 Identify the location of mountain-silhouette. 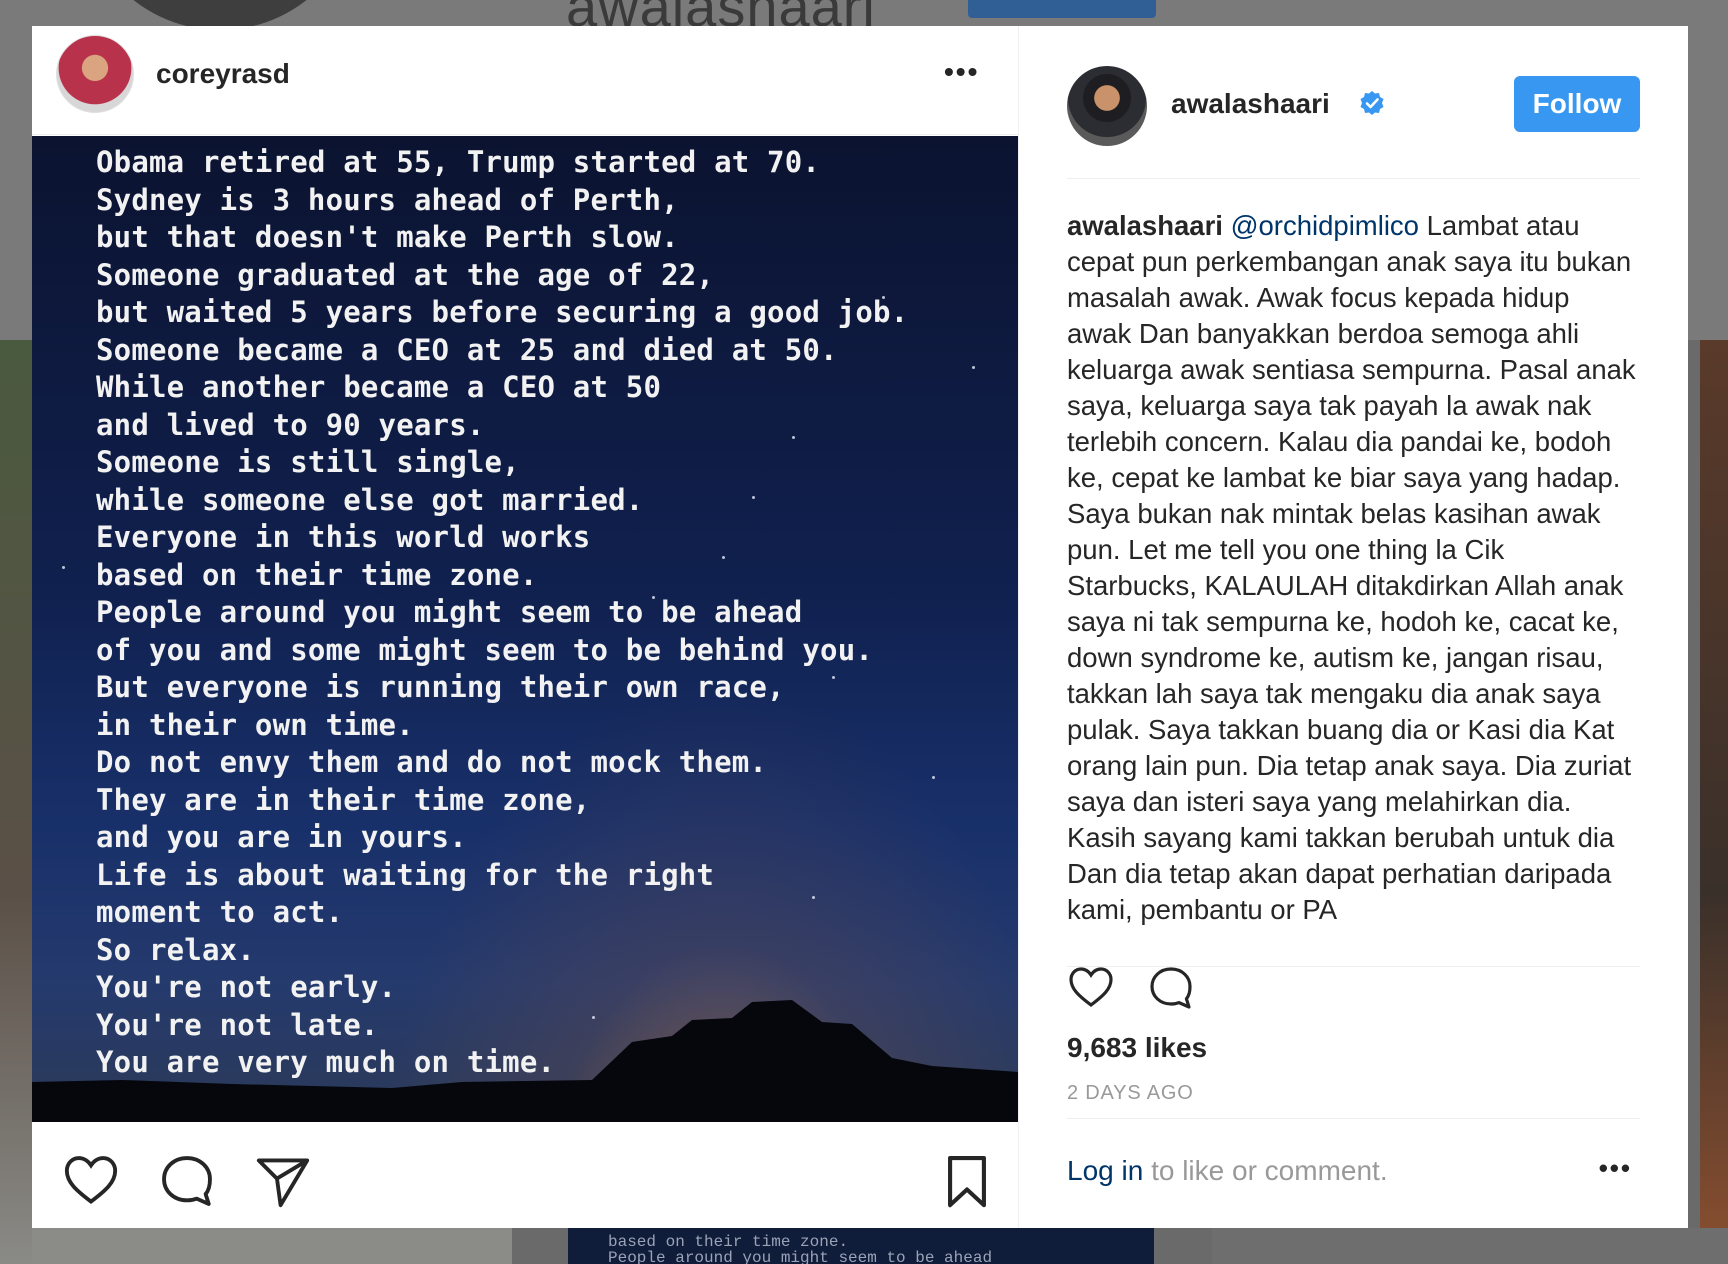
(525, 1061).